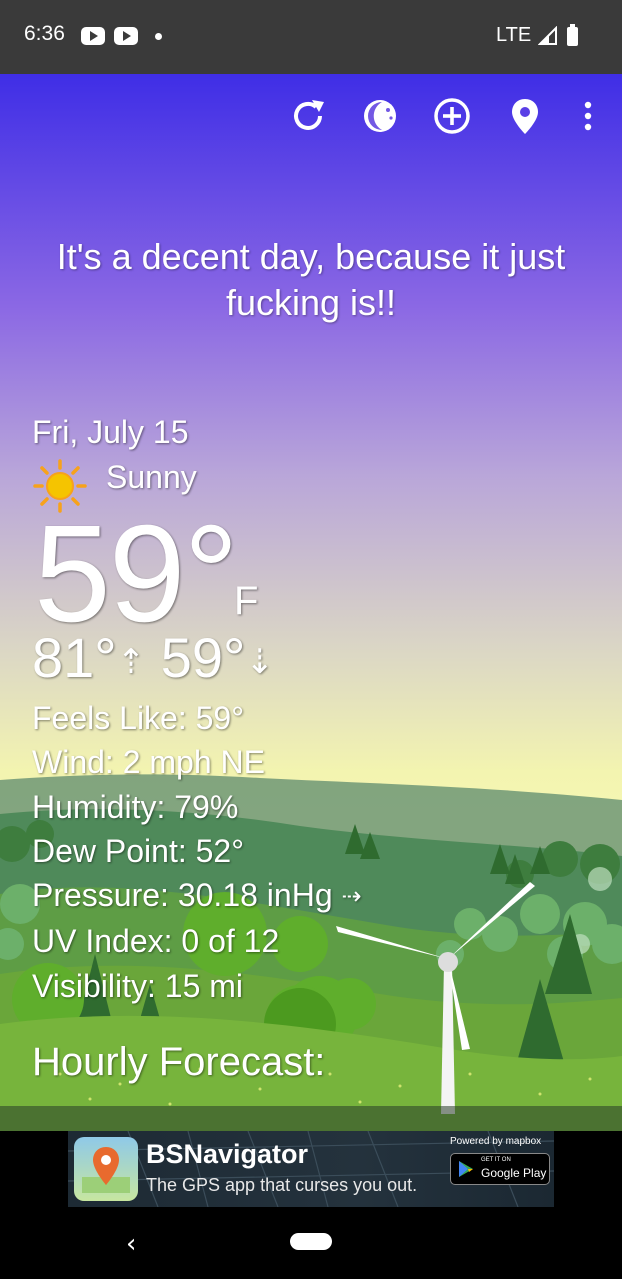 This screenshot has width=622, height=1279. What do you see at coordinates (311, 1118) in the screenshot?
I see `hourly-forecast-list` at bounding box center [311, 1118].